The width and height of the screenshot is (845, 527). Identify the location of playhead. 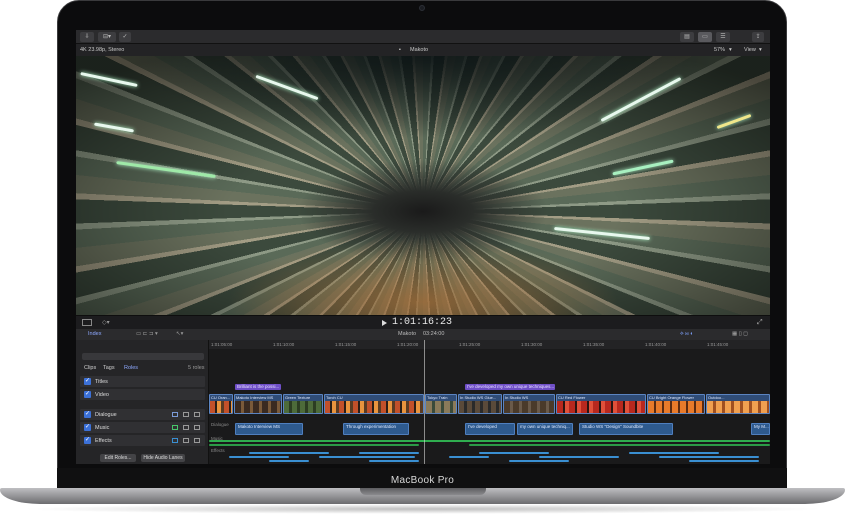
(424, 402).